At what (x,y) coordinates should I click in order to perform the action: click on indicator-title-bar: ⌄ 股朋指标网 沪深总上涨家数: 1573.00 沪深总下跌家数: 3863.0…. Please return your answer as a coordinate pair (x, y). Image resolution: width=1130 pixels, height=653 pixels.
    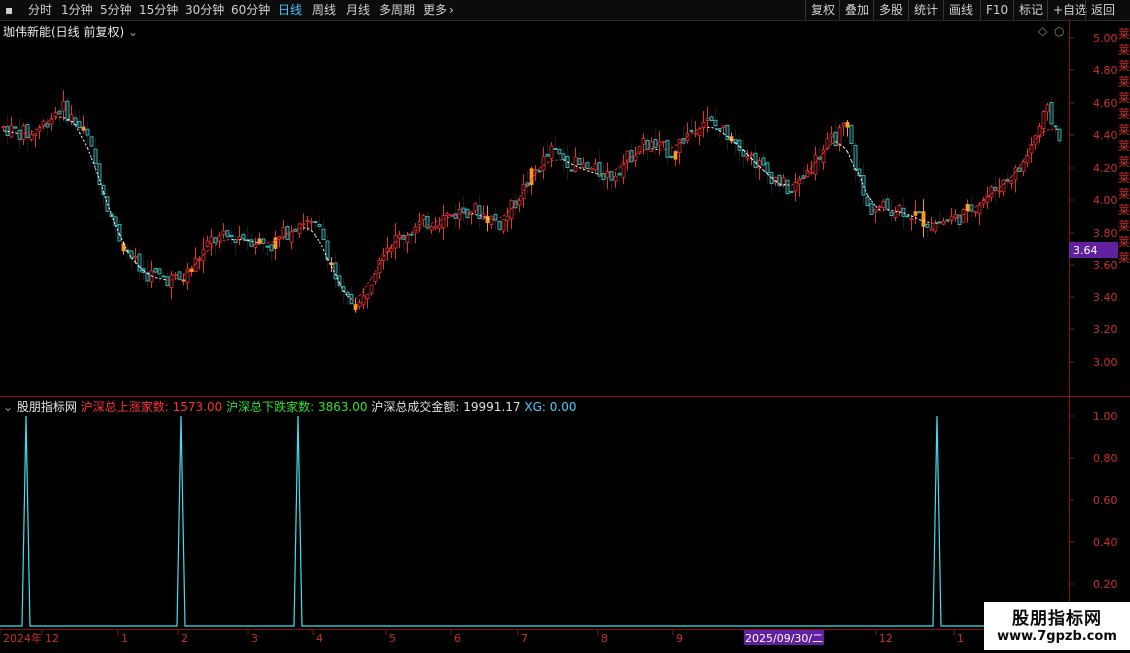
    Looking at the image, I should click on (289, 406).